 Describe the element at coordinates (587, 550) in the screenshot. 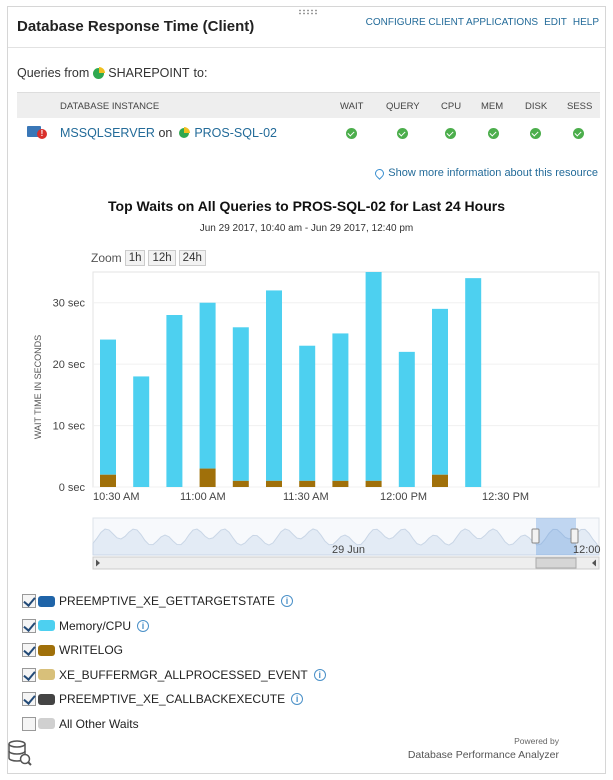

I see `navigator-time-label: 12:00` at that location.